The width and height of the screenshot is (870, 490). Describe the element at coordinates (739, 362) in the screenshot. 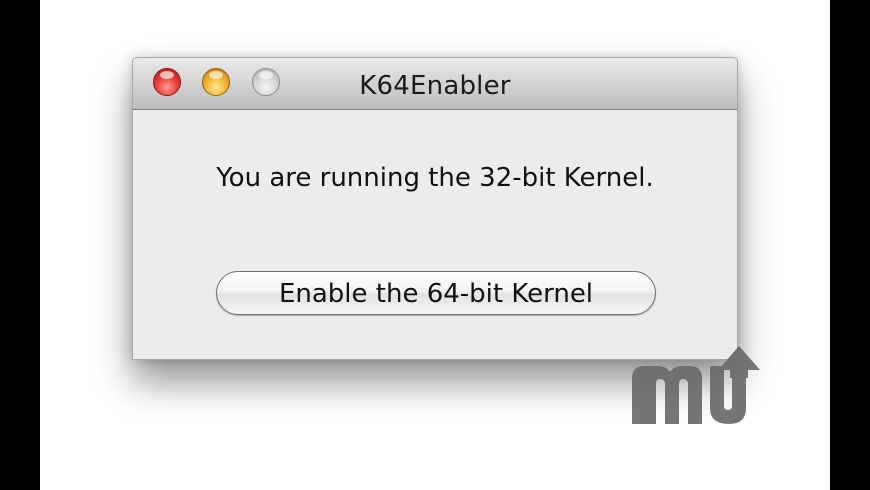

I see `logo-arrow-shape` at that location.